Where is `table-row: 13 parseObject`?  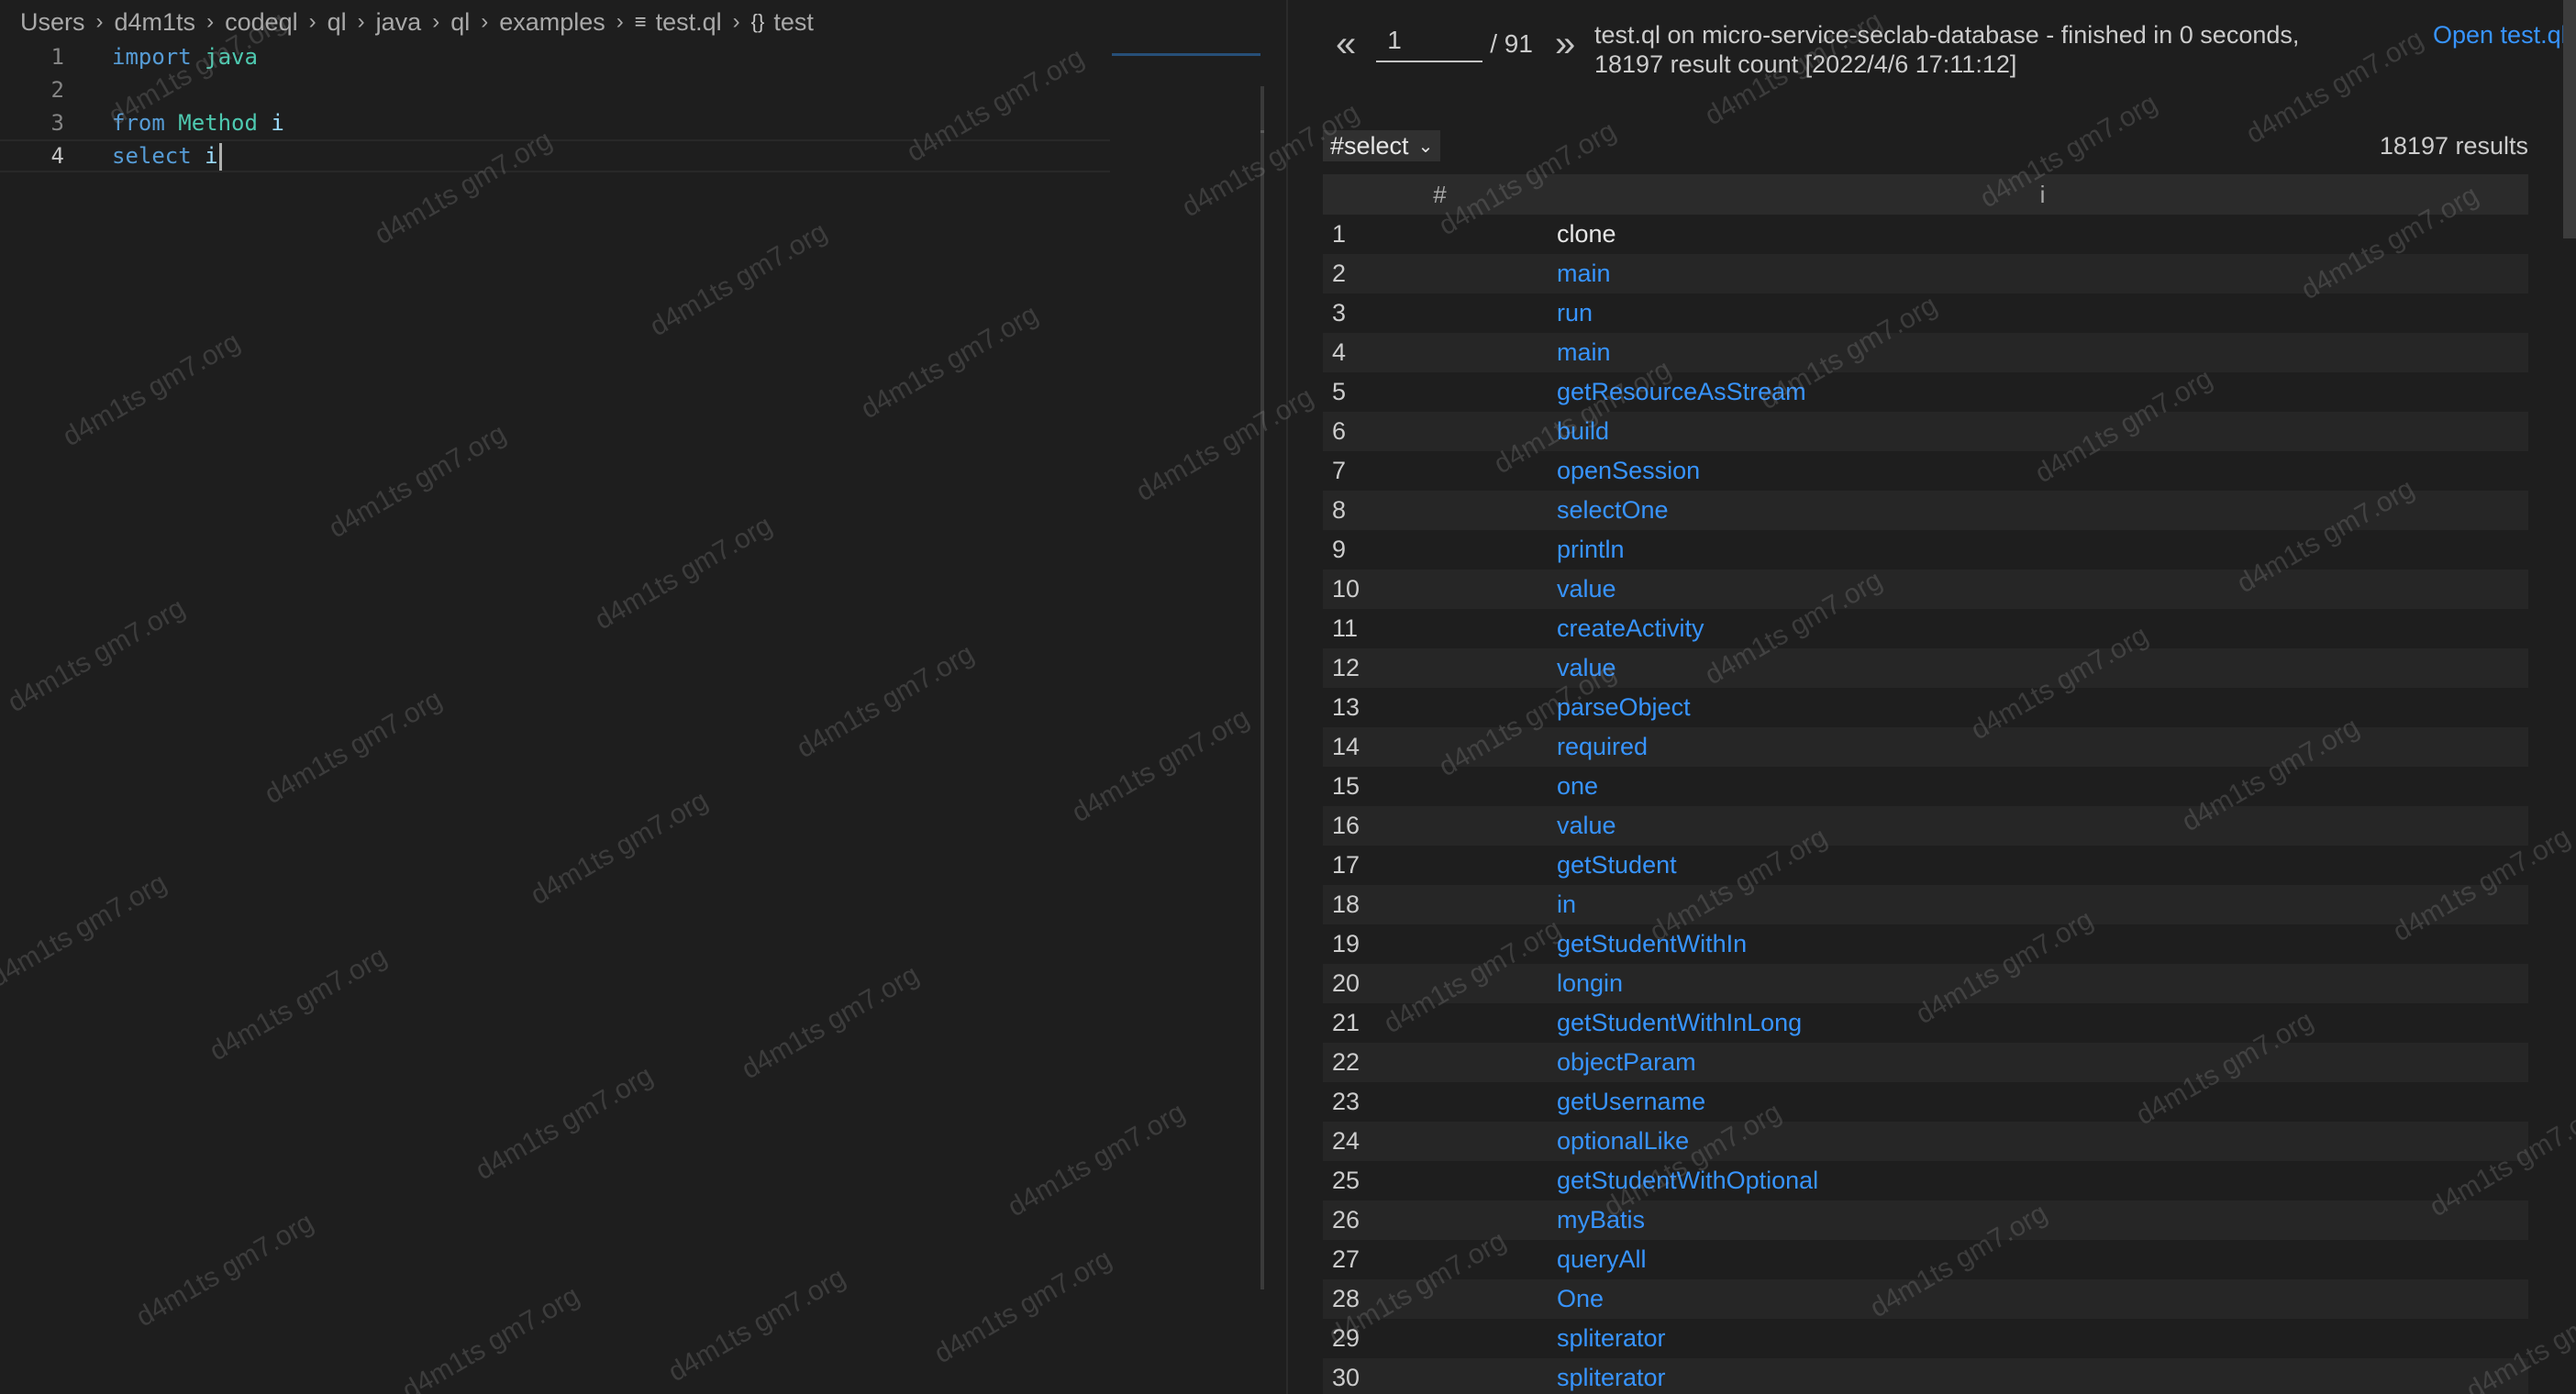
table-row: 13 parseObject is located at coordinates (1925, 707).